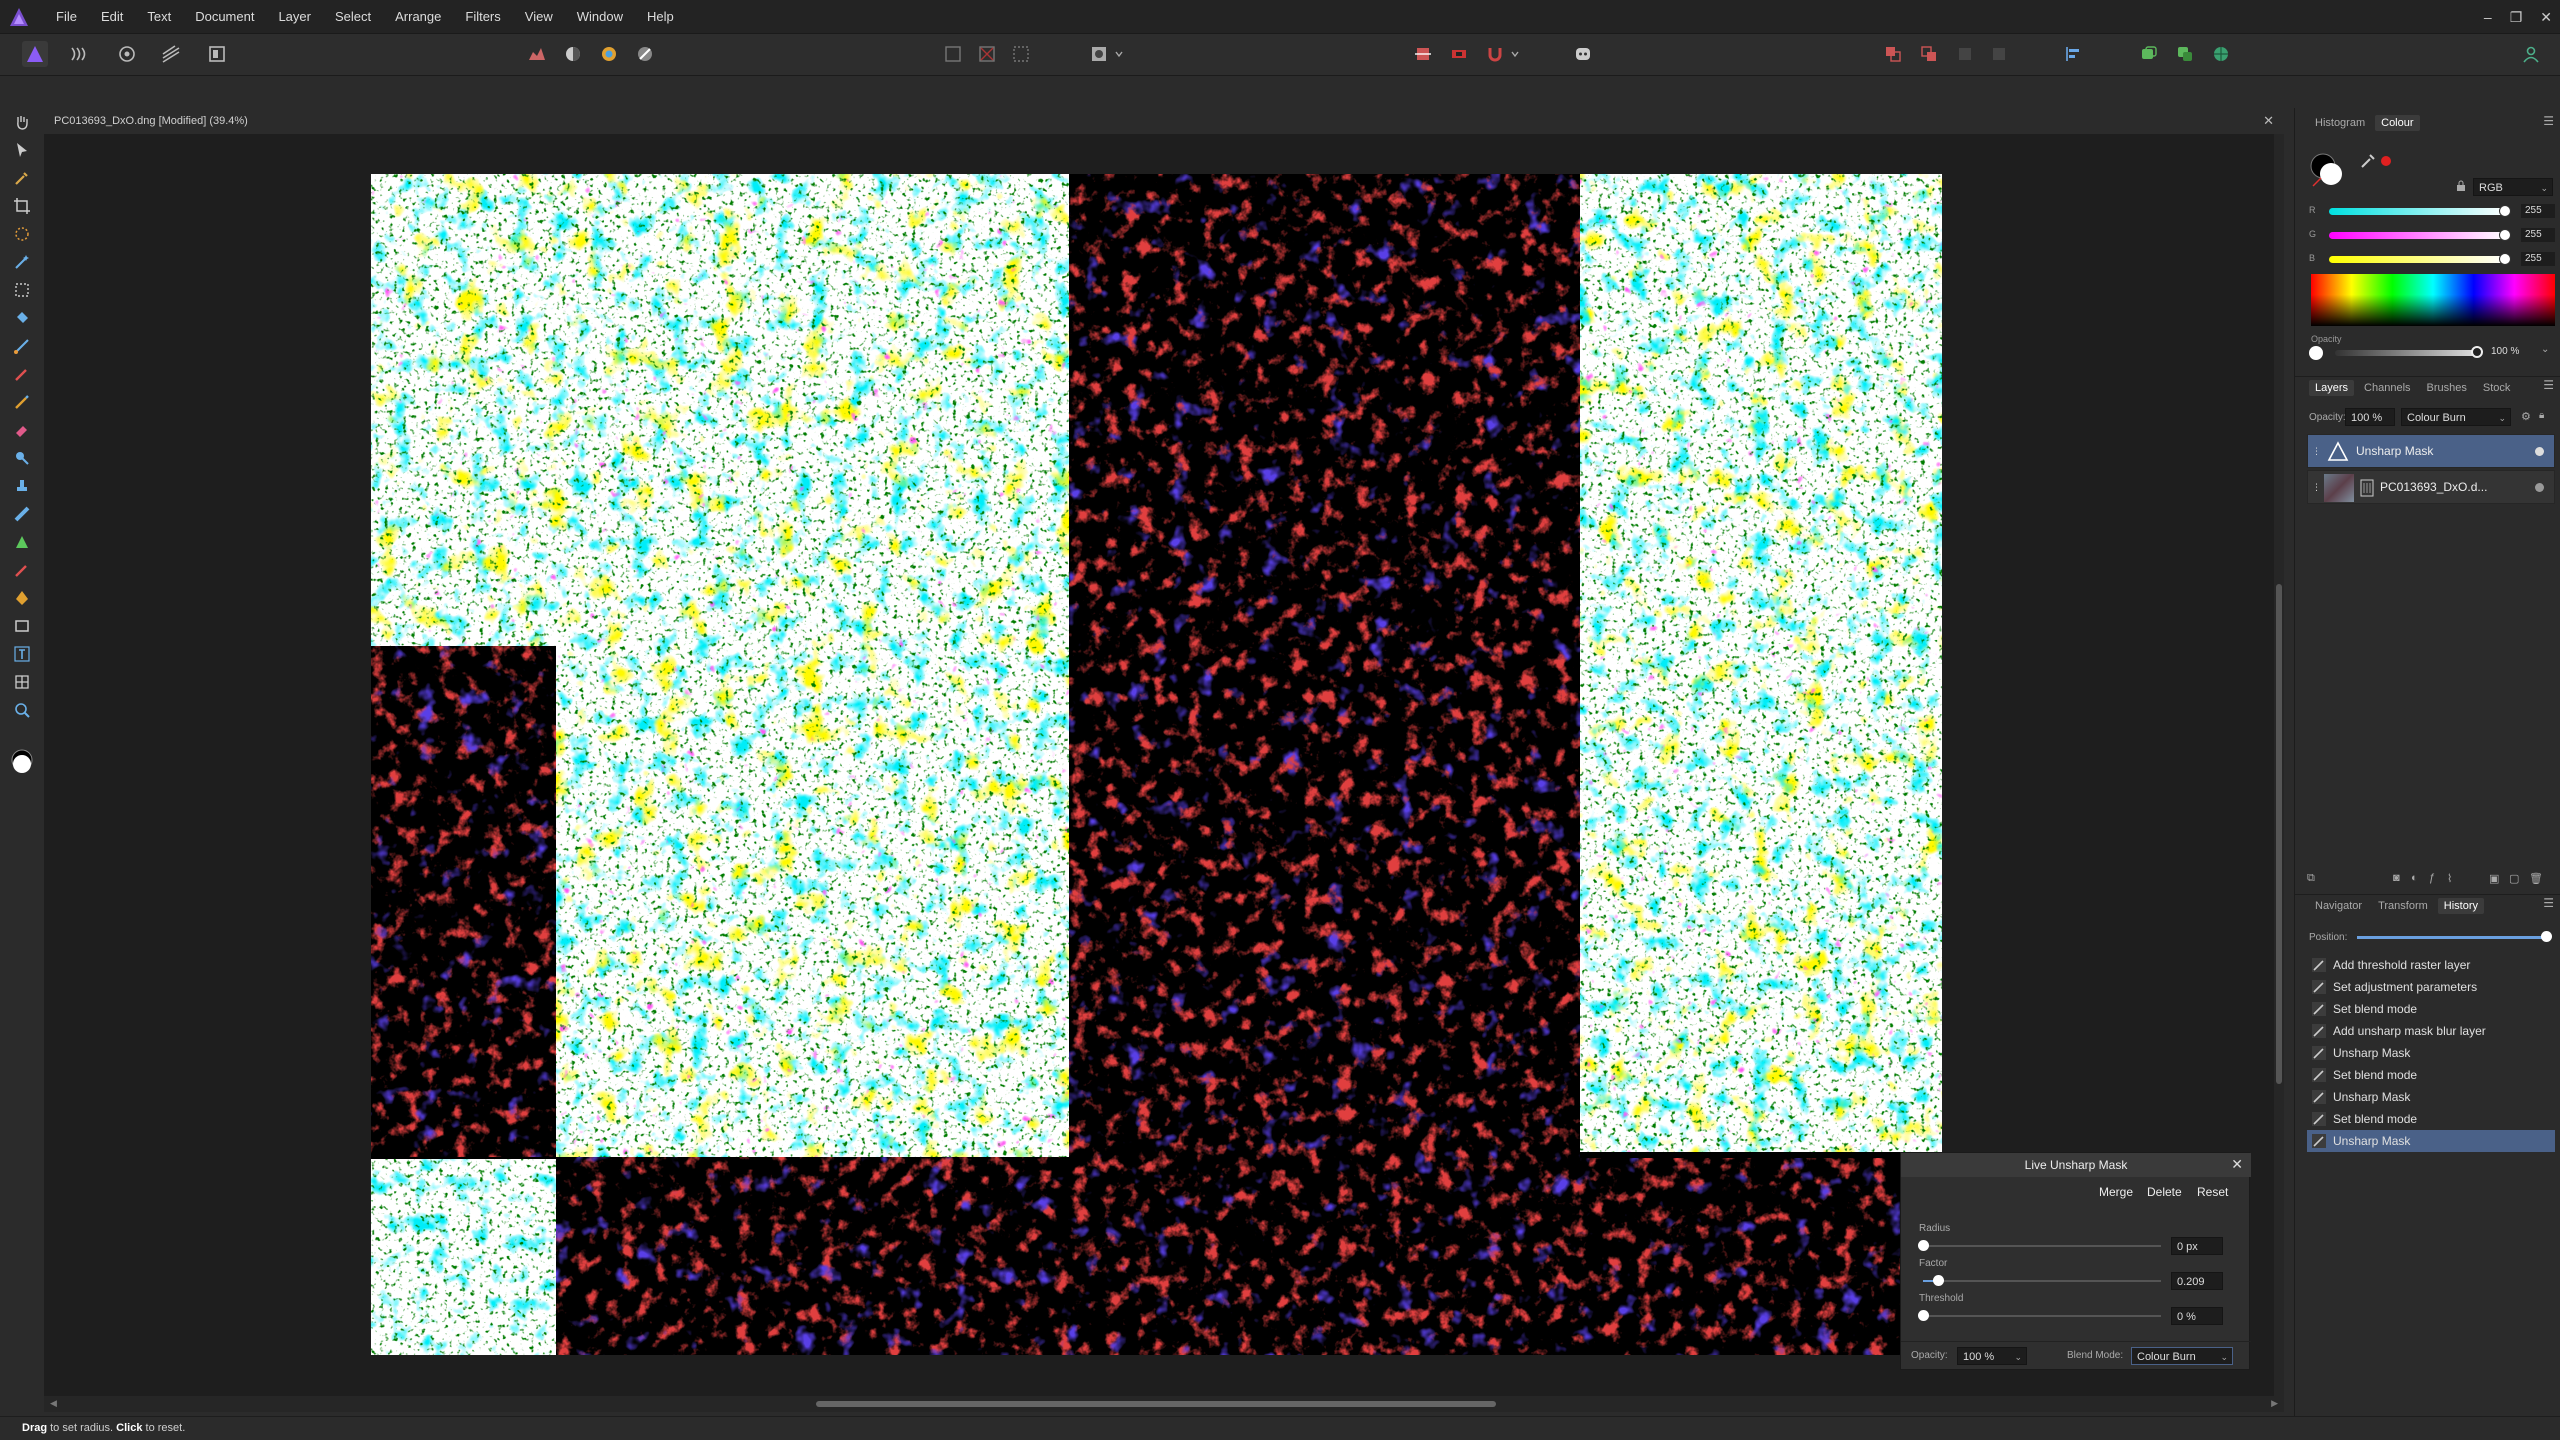 This screenshot has height=1440, width=2560. What do you see at coordinates (2197, 1316) in the screenshot?
I see `threshold-value-field: 0 %` at bounding box center [2197, 1316].